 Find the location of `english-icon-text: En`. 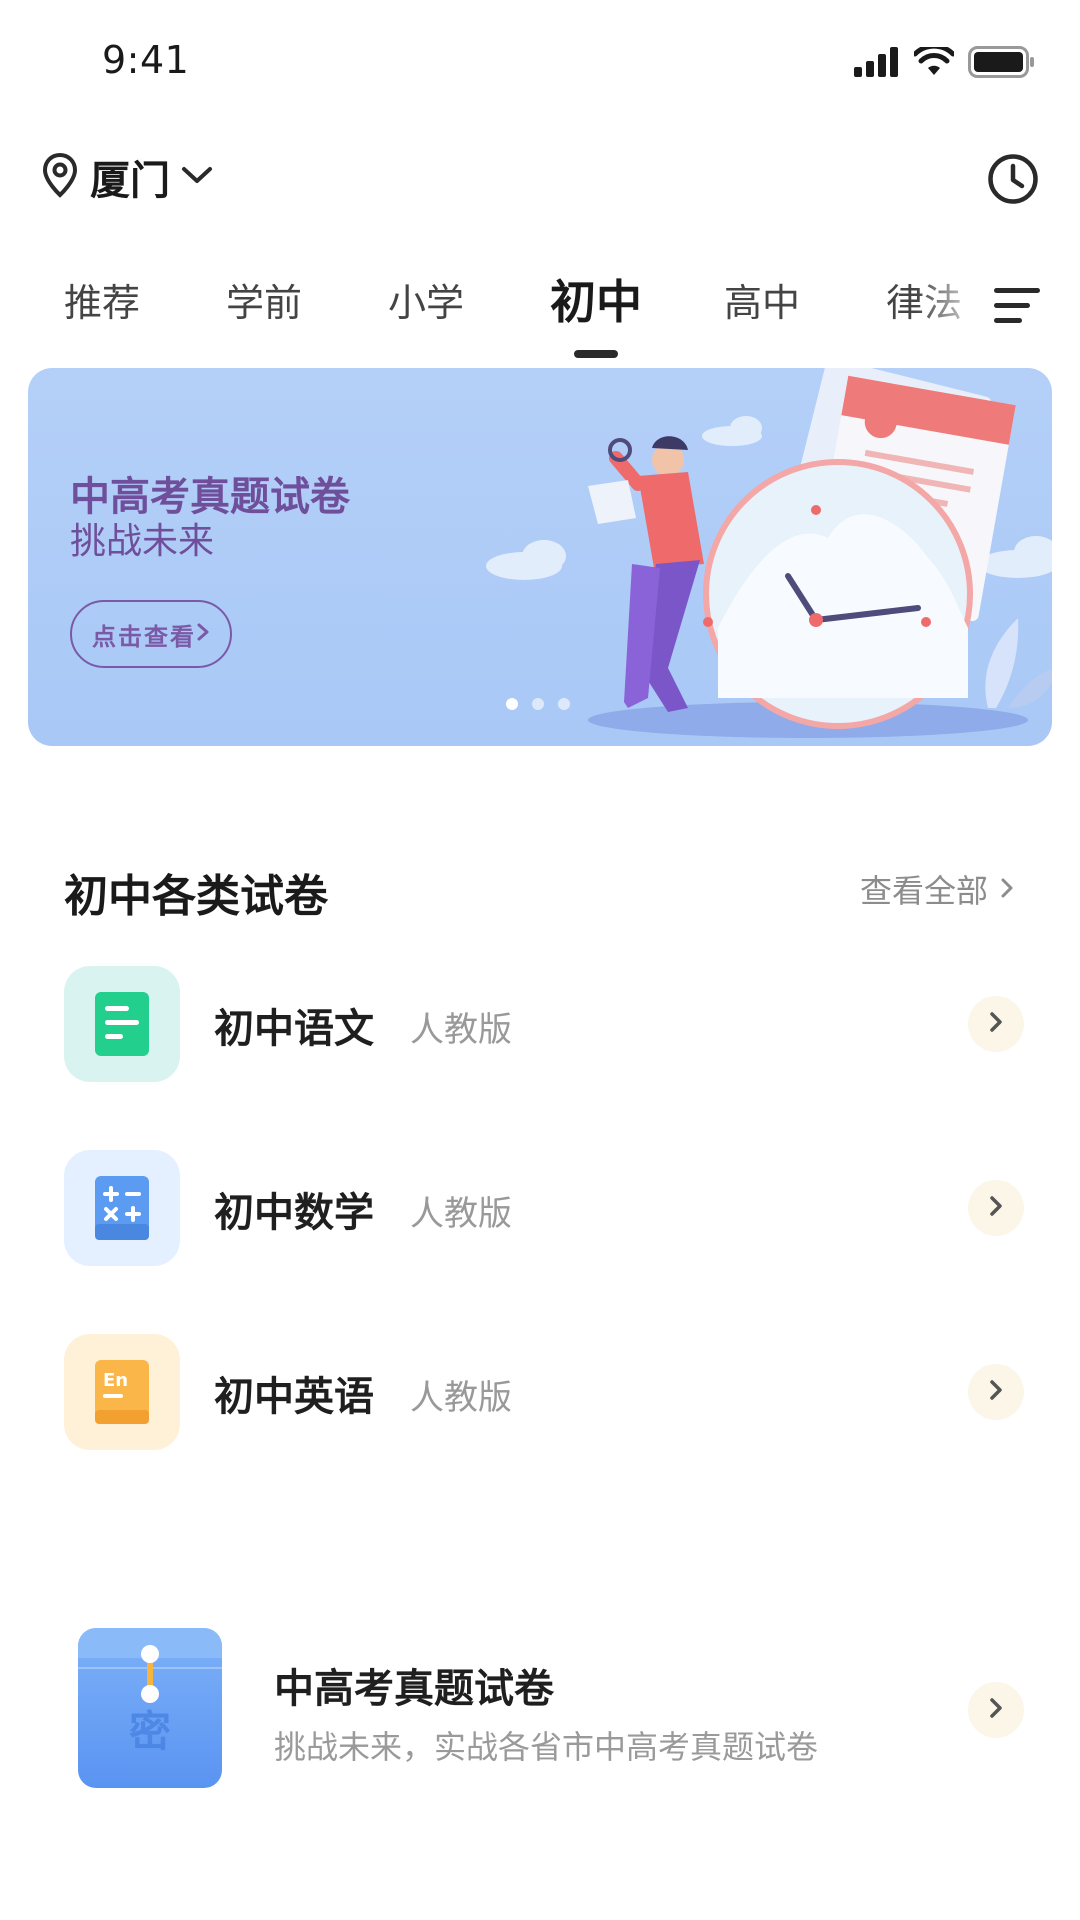

english-icon-text: En is located at coordinates (115, 1380).